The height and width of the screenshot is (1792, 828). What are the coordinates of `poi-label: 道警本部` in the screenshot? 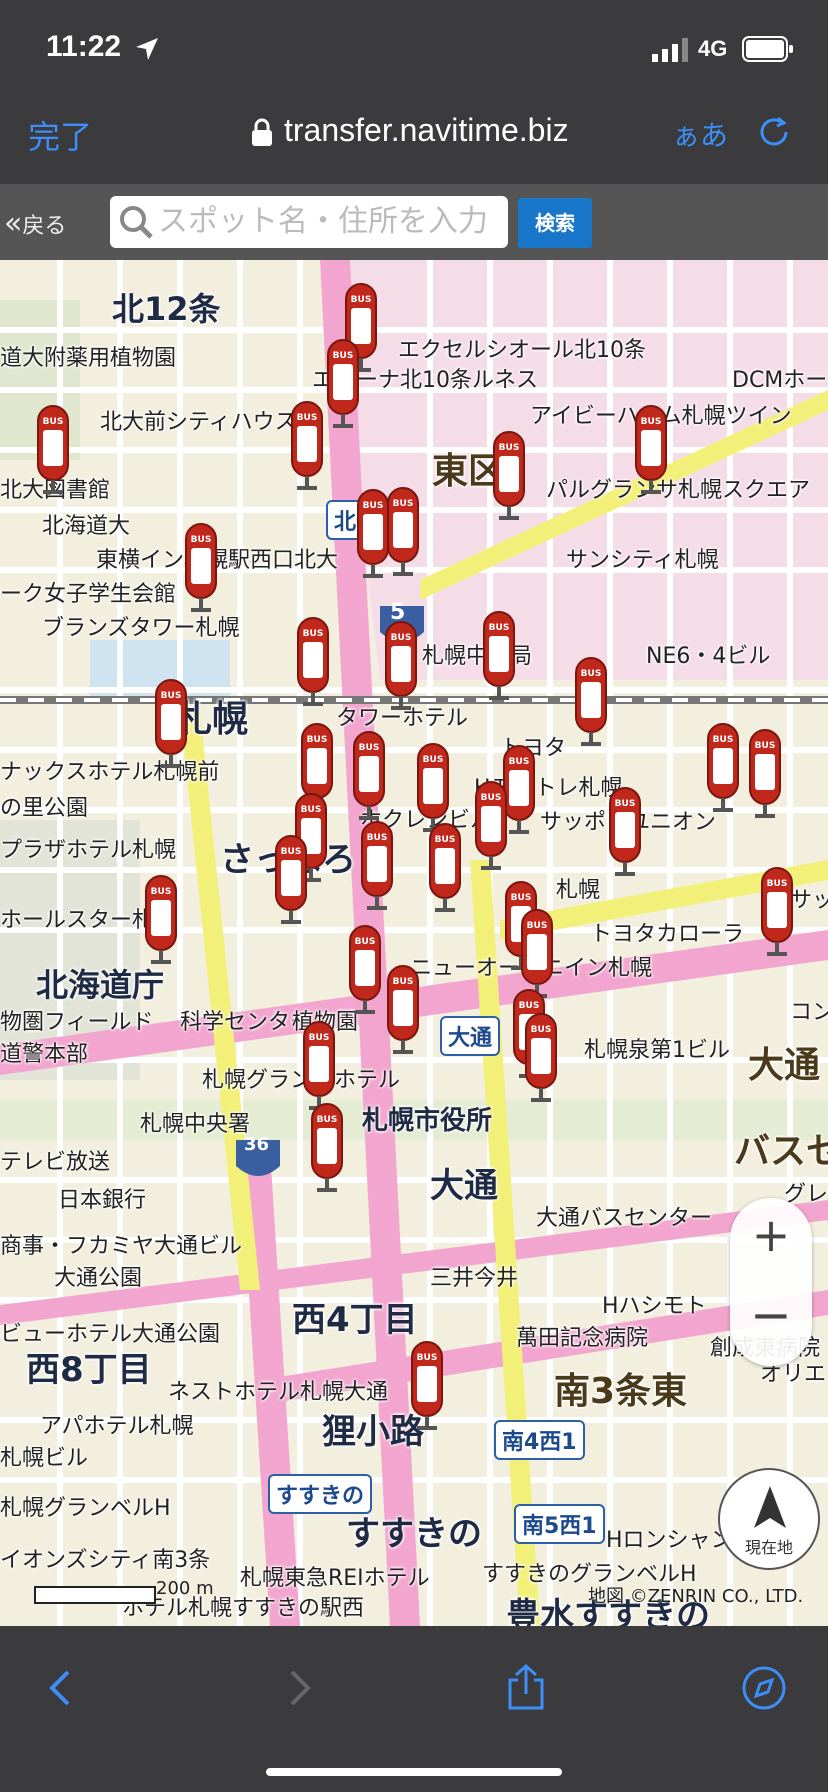 It's located at (44, 1054).